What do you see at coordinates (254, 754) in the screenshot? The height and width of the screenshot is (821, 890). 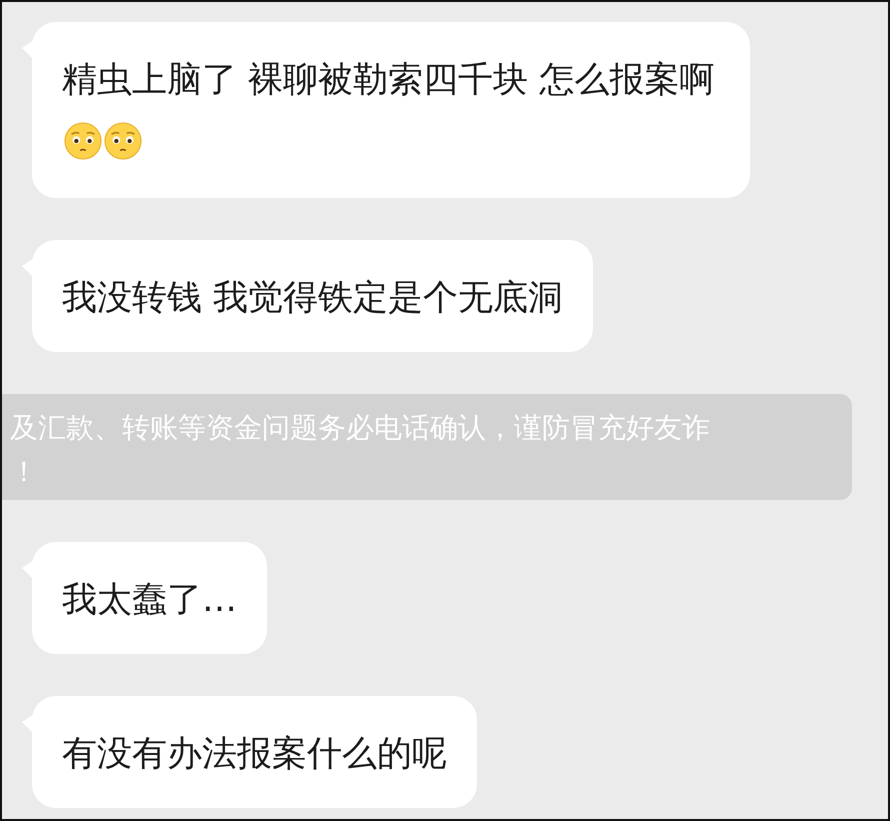 I see `message-text: 有没有办法报案什么的呢` at bounding box center [254, 754].